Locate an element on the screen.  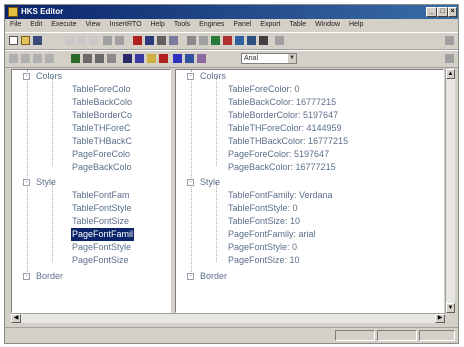
scroll-right-icon: ▶ is located at coordinates (440, 318).